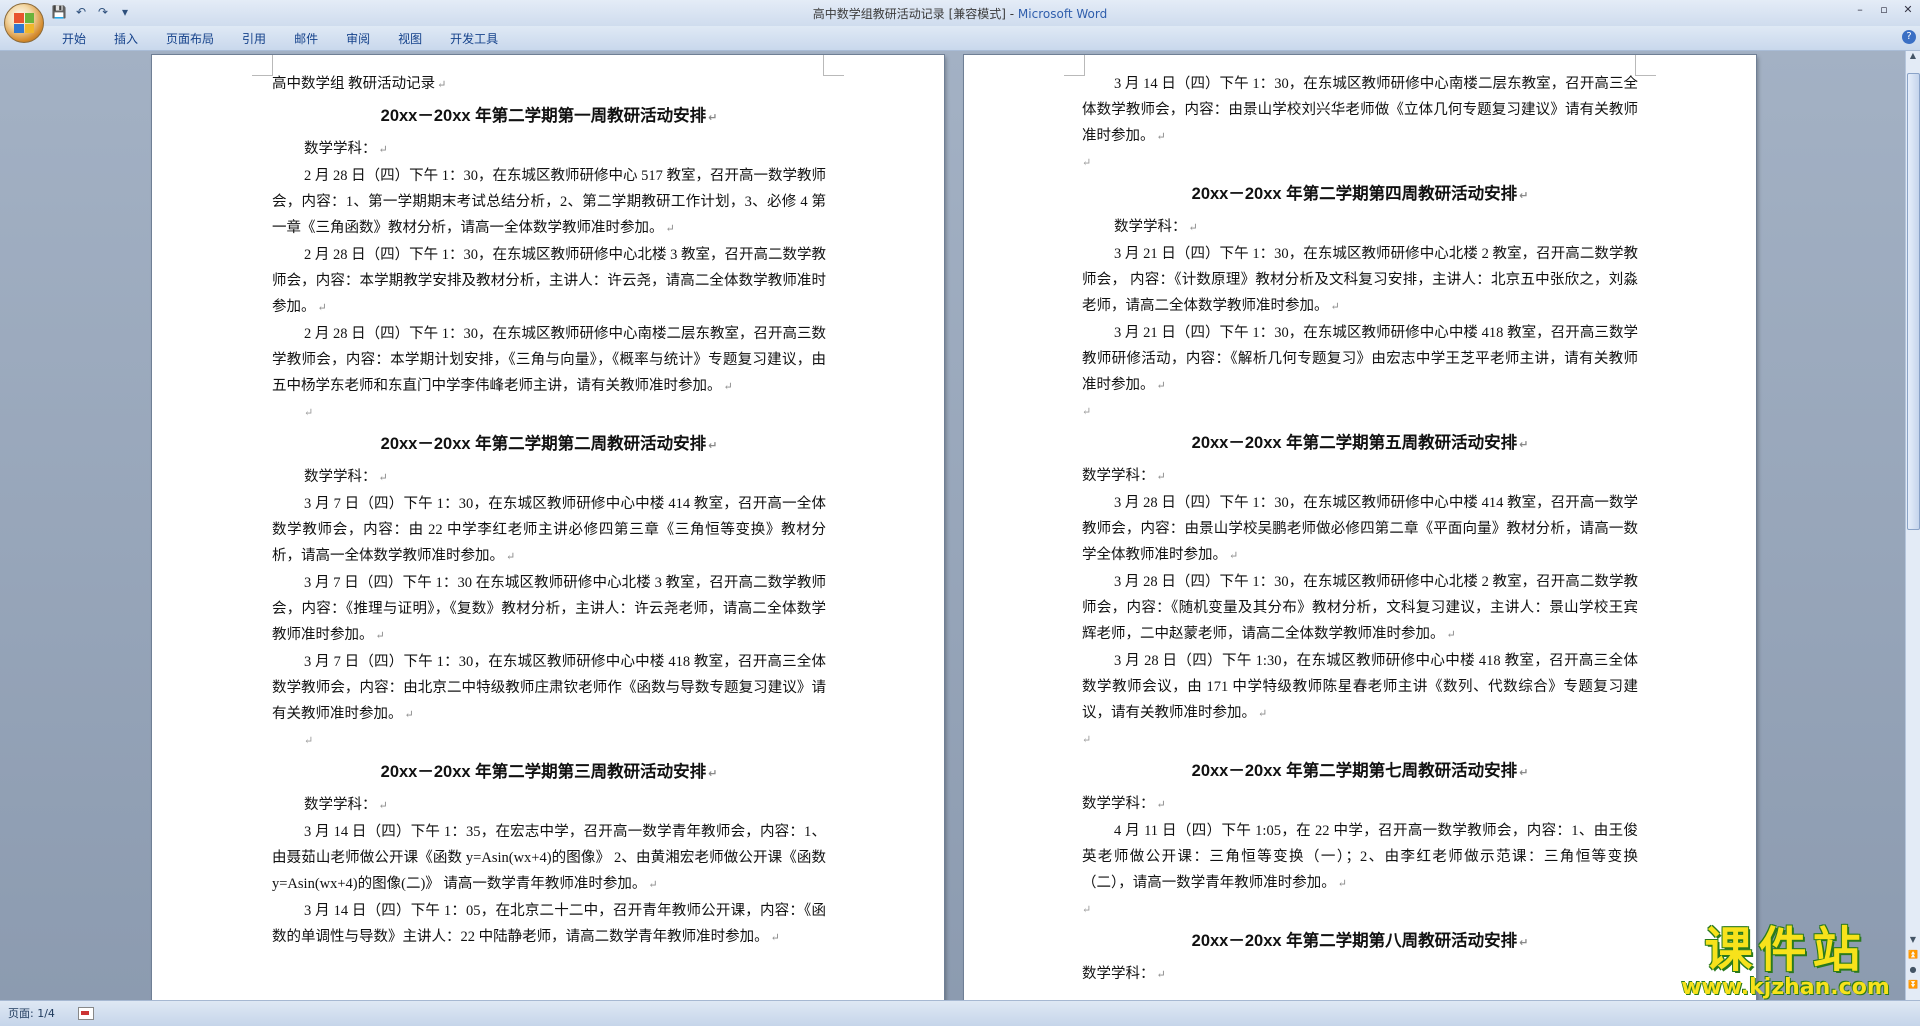  What do you see at coordinates (1360, 771) in the screenshot?
I see `section-heading: 20xx－20xx 年第二学期第七周教研活动安排 ↵` at bounding box center [1360, 771].